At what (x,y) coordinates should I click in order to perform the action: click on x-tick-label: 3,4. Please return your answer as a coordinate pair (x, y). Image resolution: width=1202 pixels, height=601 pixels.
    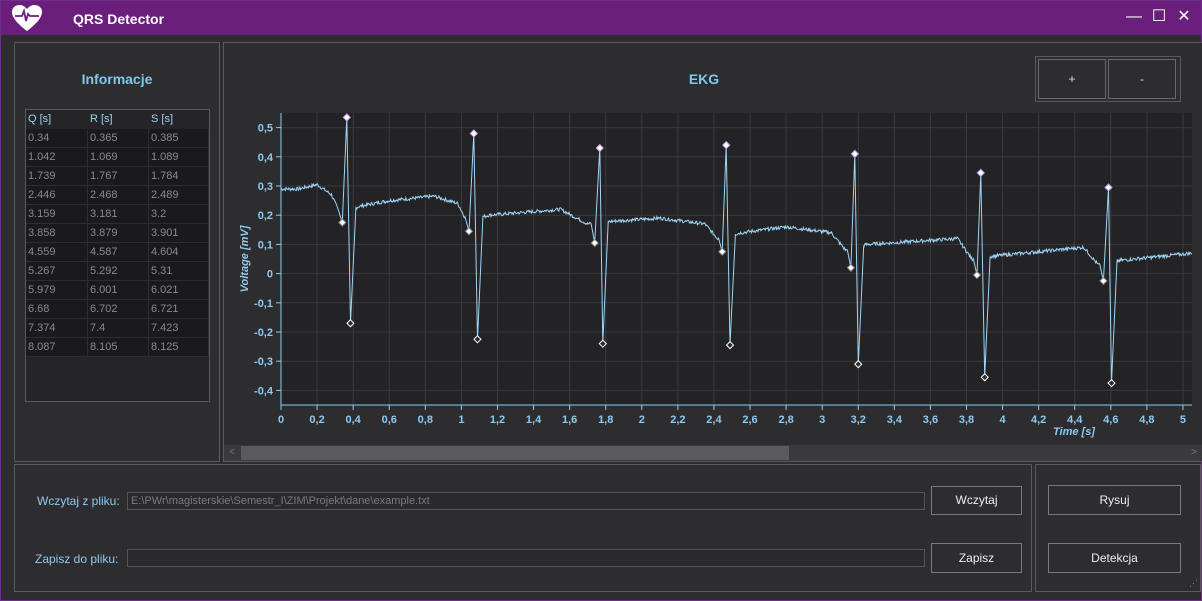
    Looking at the image, I should click on (895, 420).